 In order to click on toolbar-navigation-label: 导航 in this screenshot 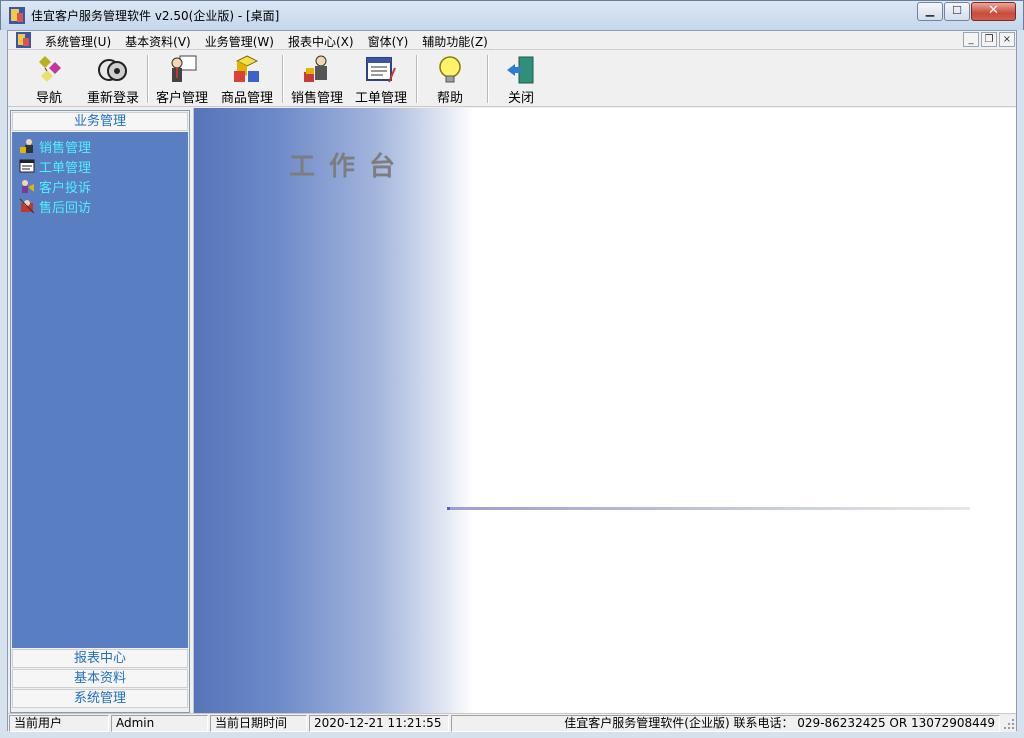, I will do `click(48, 98)`.